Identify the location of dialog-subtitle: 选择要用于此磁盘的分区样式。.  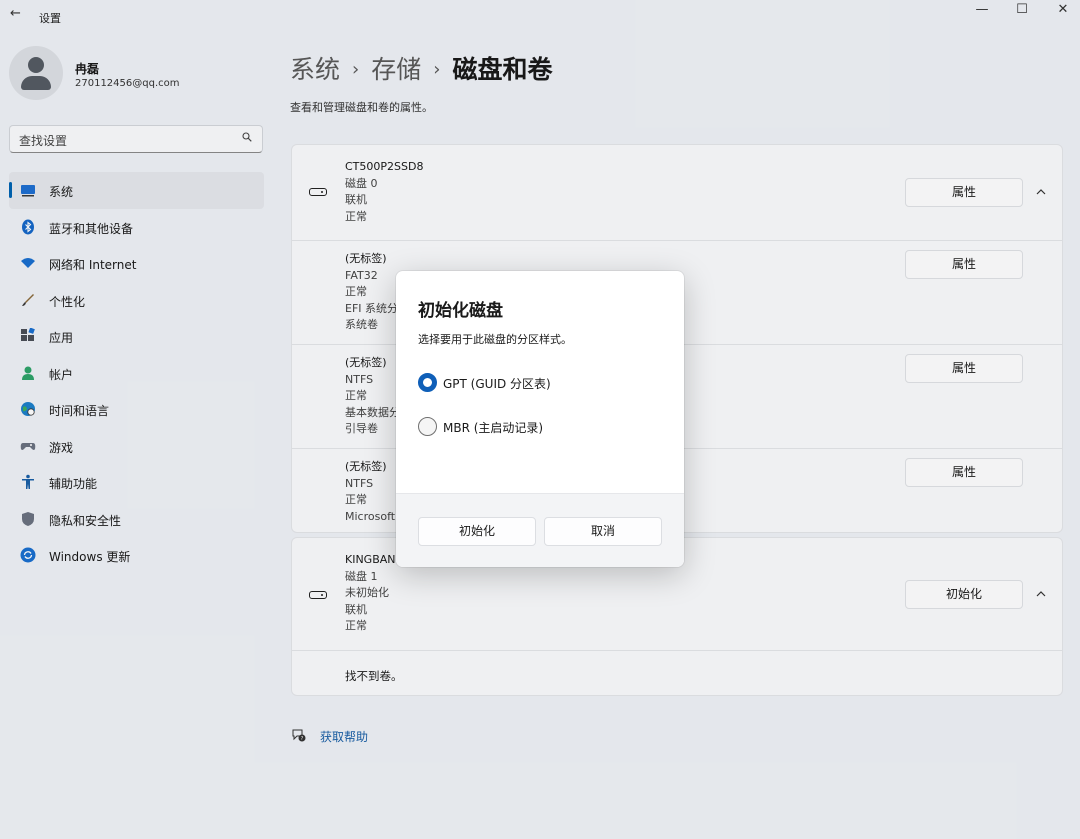
(495, 339).